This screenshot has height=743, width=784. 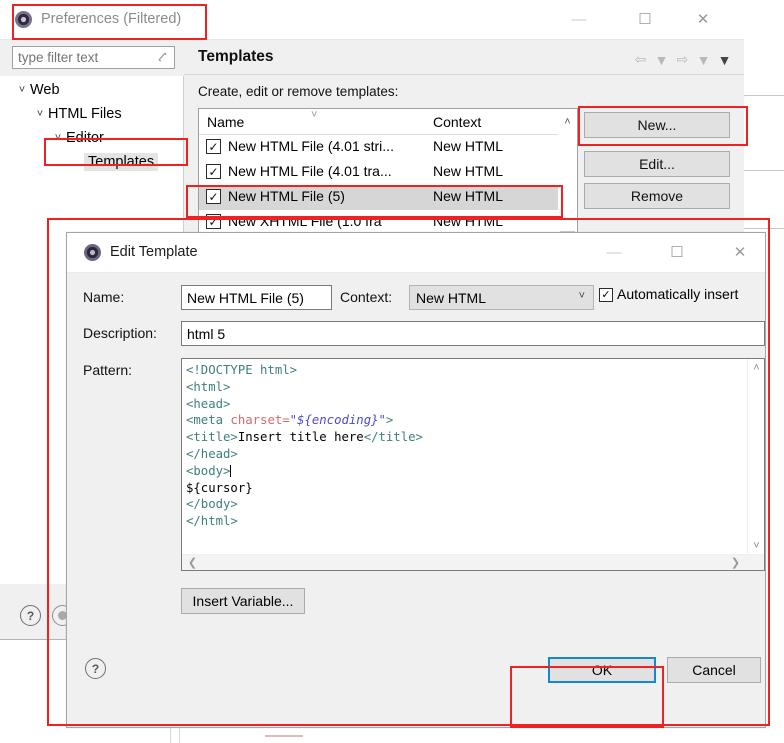 I want to click on sidebar-item-templates: Templates, so click(x=113, y=162).